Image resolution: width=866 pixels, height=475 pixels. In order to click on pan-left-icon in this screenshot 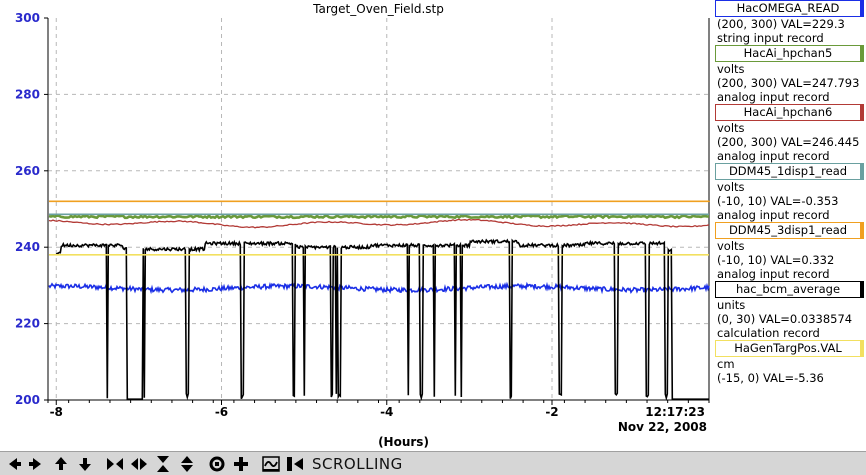, I will do `click(15, 463)`.